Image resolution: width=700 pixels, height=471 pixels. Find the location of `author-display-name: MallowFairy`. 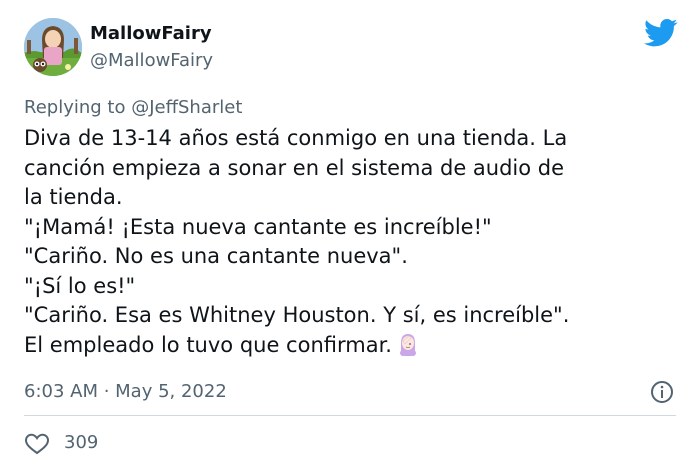

author-display-name: MallowFairy is located at coordinates (151, 34).